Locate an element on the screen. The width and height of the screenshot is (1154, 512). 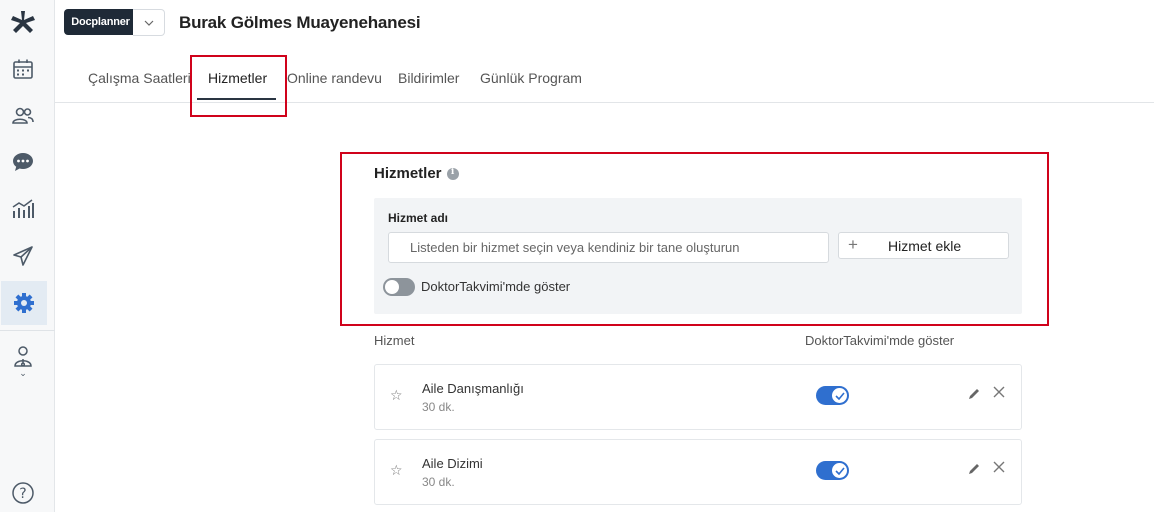
calendar-icon is located at coordinates (23, 69).